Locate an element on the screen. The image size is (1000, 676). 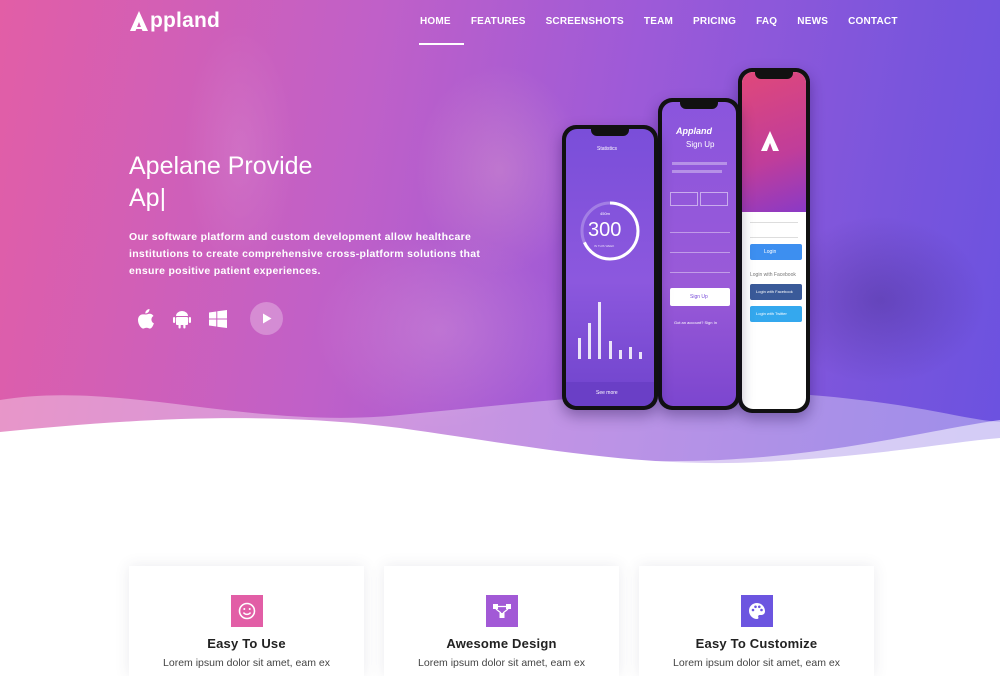
nav-features: FEATURES is located at coordinates (498, 31).